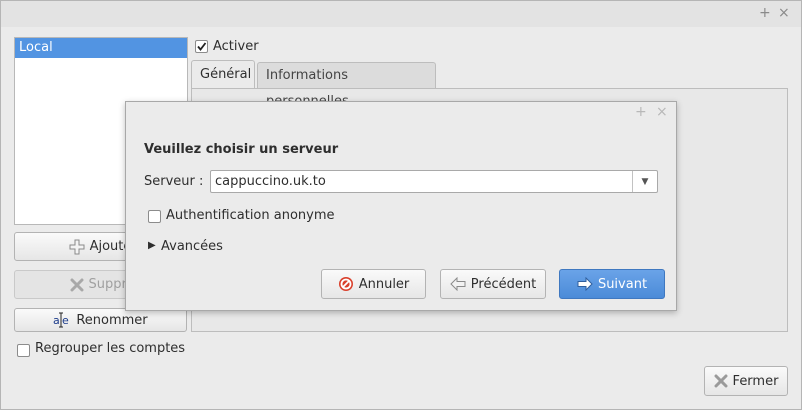 The image size is (802, 410). I want to click on chevron-down-icon: ▼, so click(644, 181).